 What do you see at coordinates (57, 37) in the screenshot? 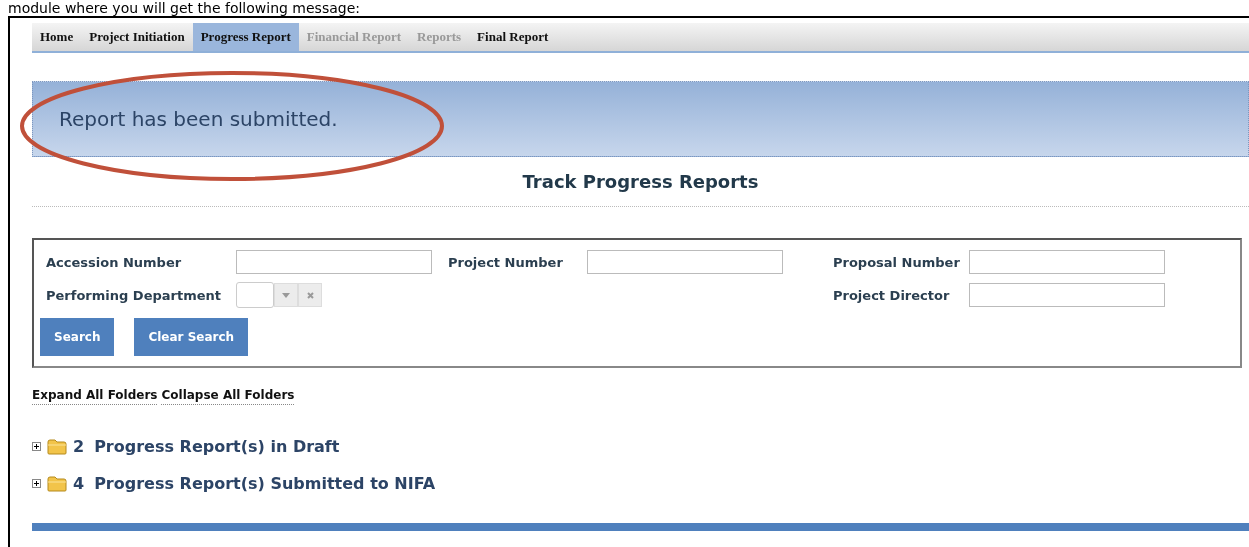
I see `nav-tab: Home` at bounding box center [57, 37].